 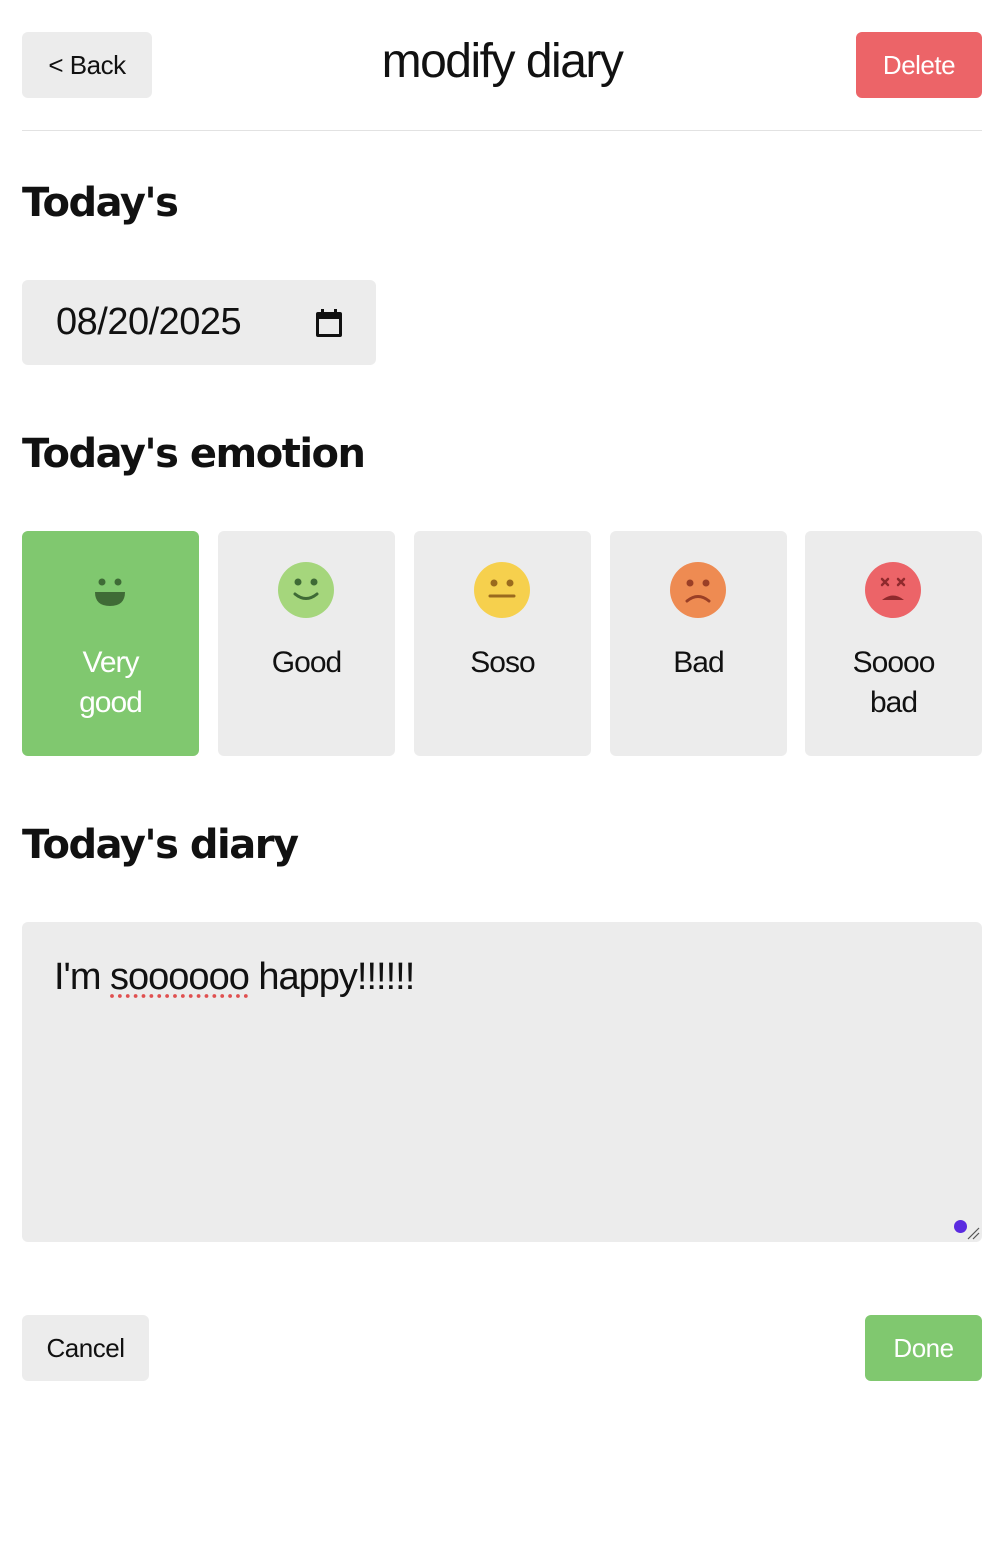 I want to click on very-bad-face-icon, so click(x=893, y=590).